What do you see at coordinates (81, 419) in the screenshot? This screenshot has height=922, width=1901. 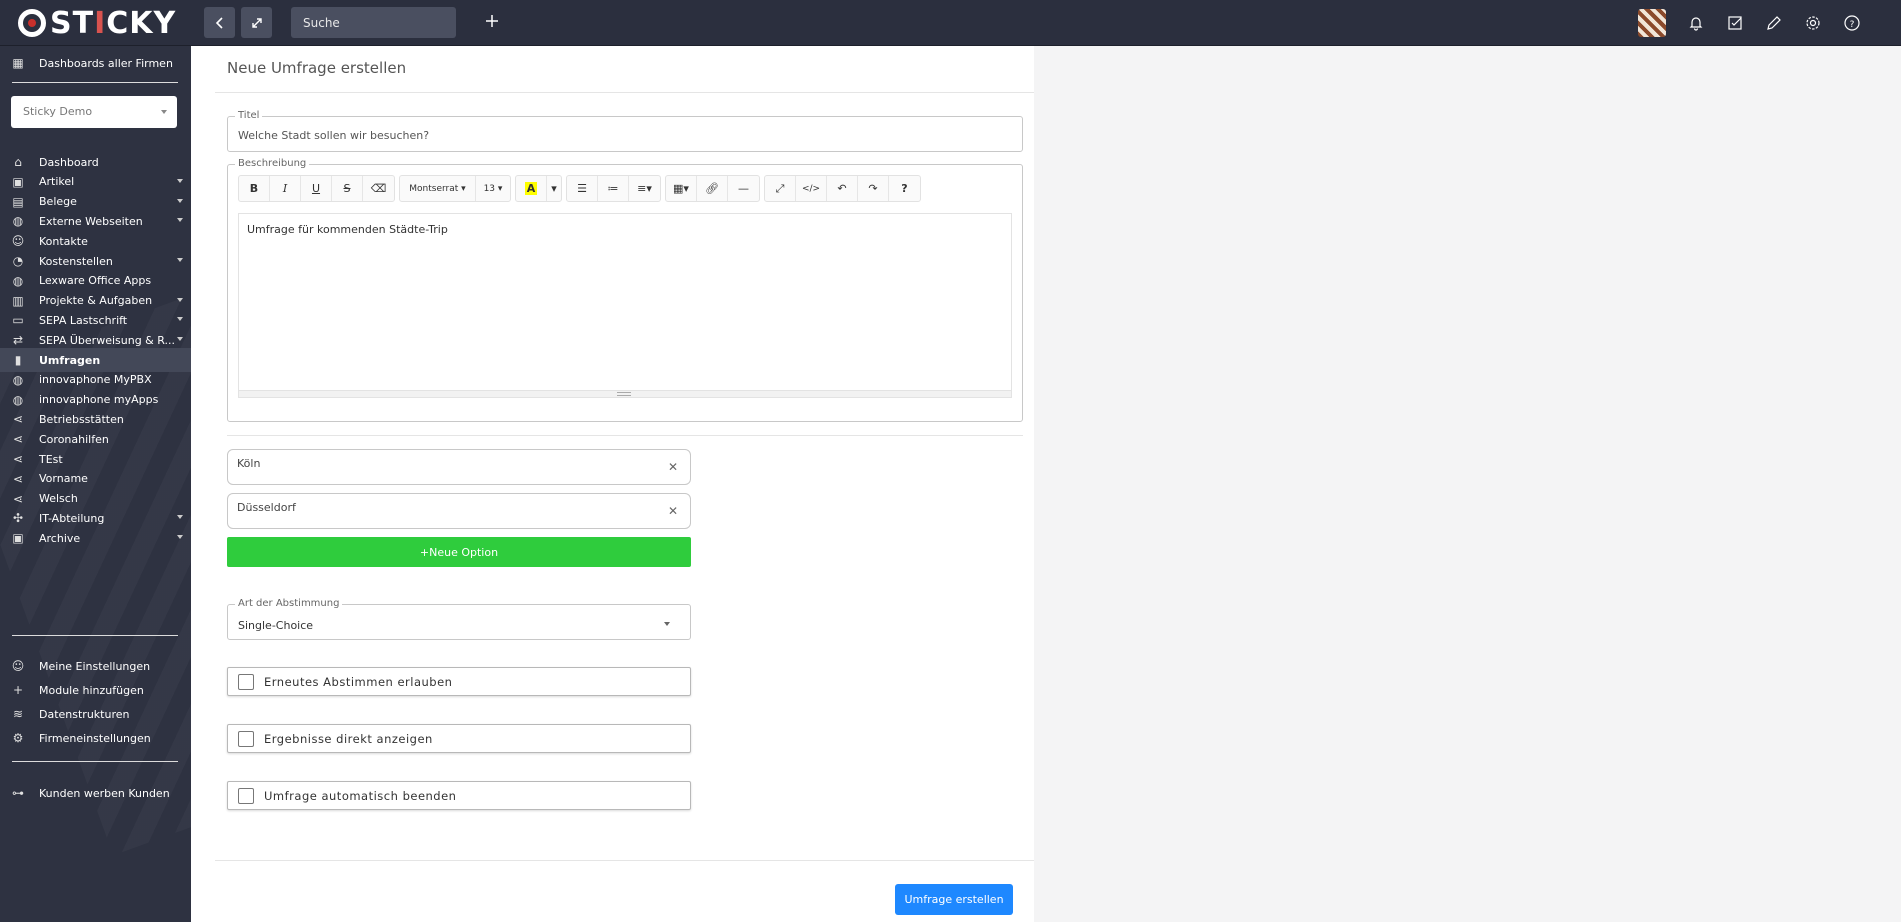 I see `sidebar-item-label: Betriebsstätten` at bounding box center [81, 419].